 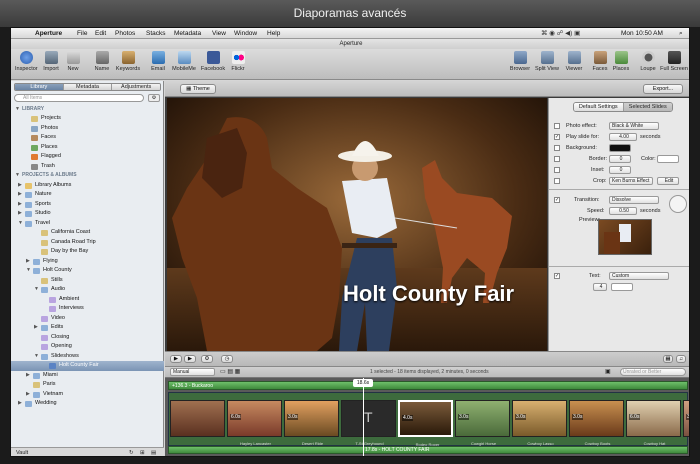 I want to click on tree-item: Video, so click(x=87, y=319).